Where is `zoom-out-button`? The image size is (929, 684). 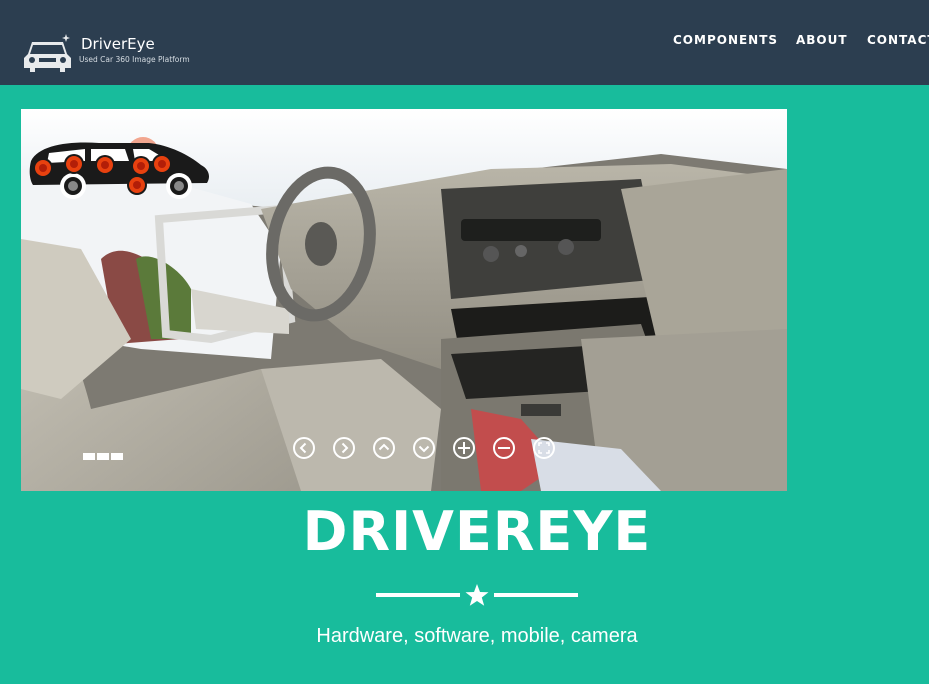 zoom-out-button is located at coordinates (504, 448).